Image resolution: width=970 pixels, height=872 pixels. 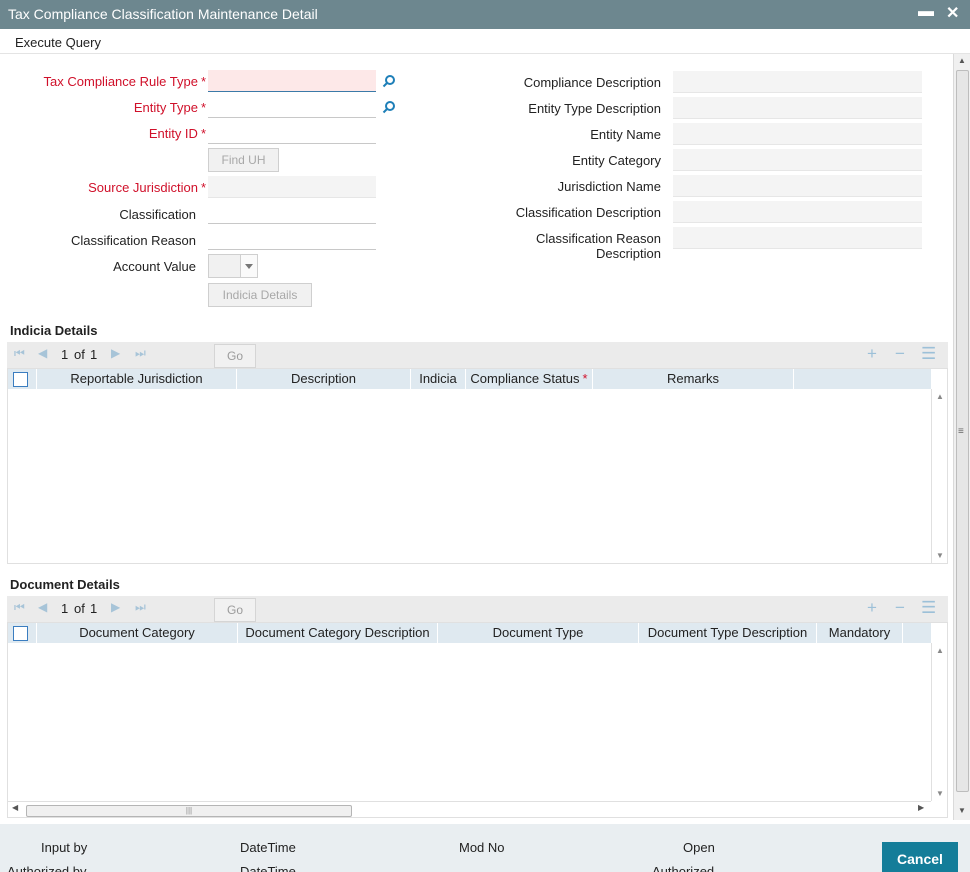 What do you see at coordinates (389, 107) in the screenshot?
I see `entity-type-search-icon` at bounding box center [389, 107].